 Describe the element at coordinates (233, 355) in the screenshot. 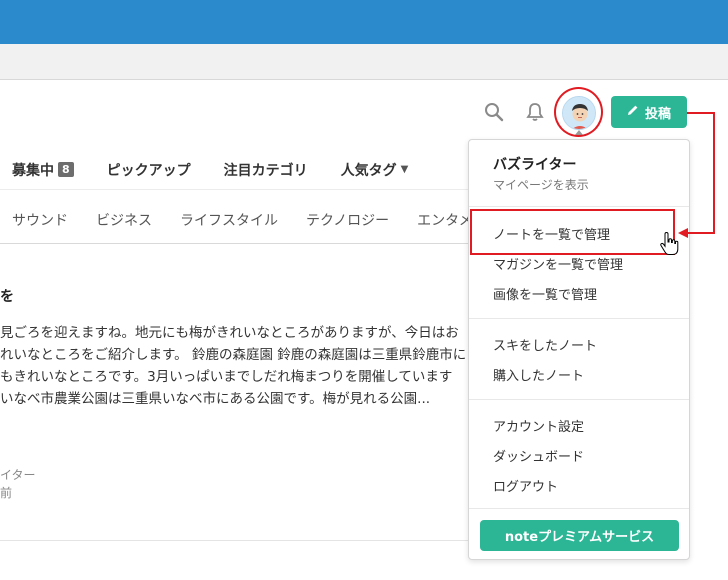

I see `article-line: れいなところをご紹介します。 鈴鹿の森庭園 鈴鹿の森庭園は三重県鈴鹿市に` at that location.